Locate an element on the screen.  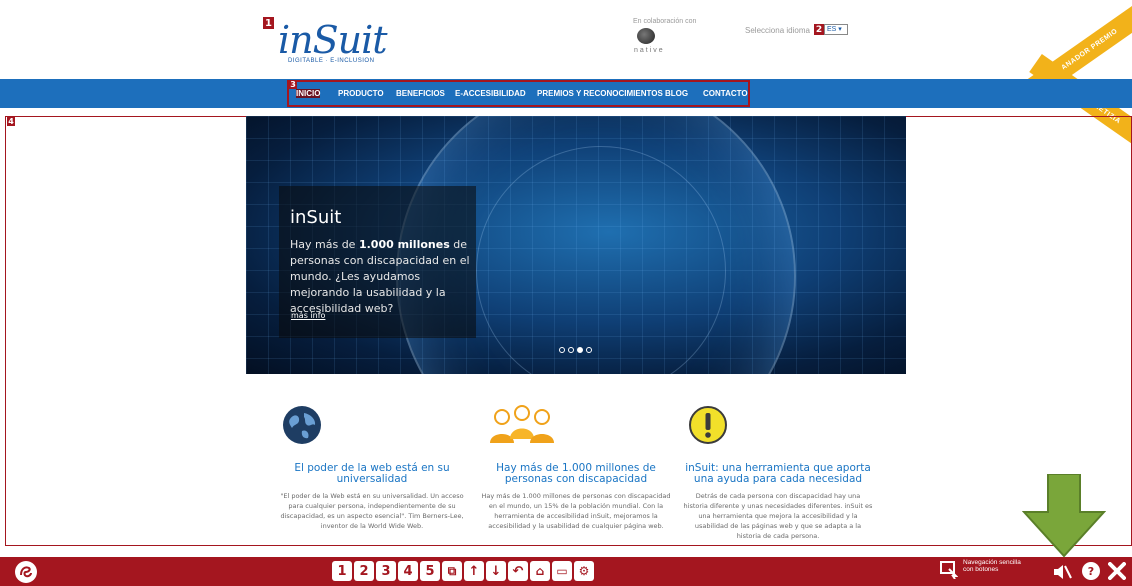
hero-text-bold: 1.000 millones is located at coordinates (404, 244).